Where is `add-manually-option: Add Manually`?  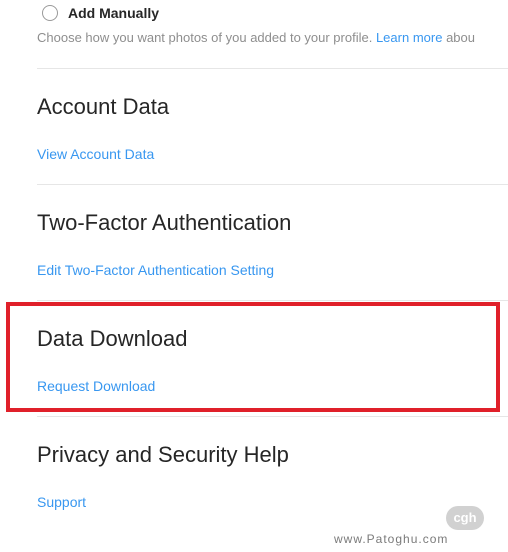 add-manually-option: Add Manually is located at coordinates (100, 13).